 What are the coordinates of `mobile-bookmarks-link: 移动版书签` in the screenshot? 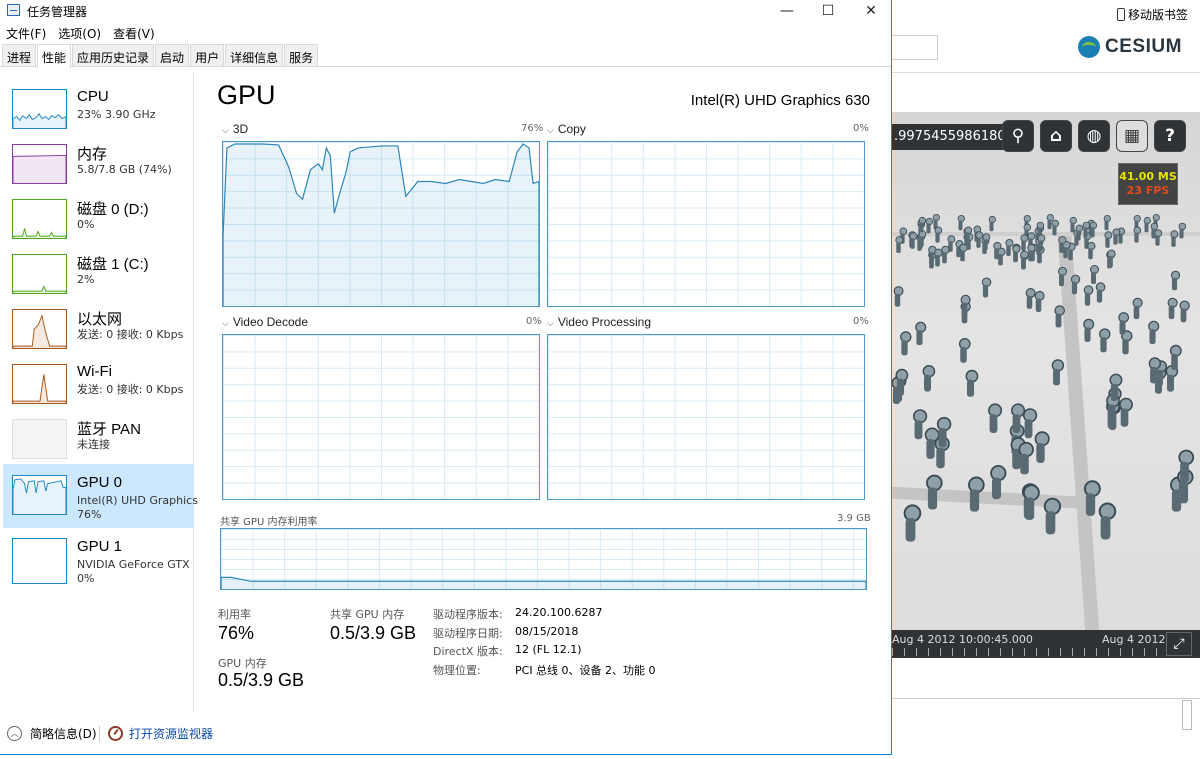 It's located at (1152, 14).